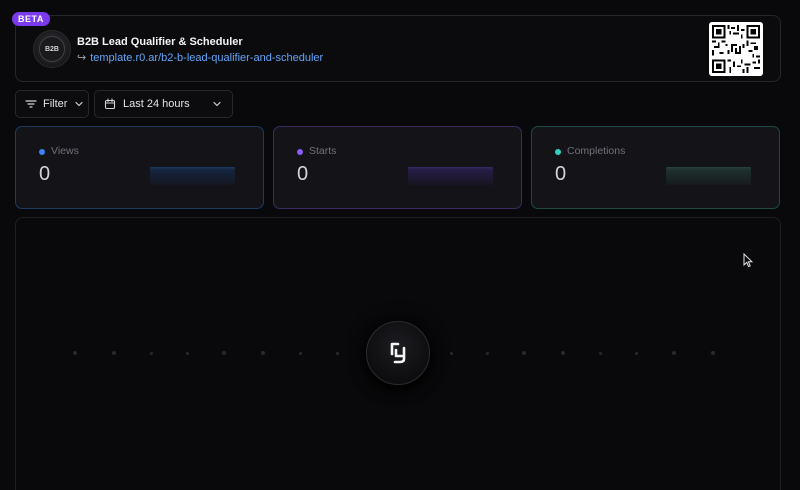  I want to click on date-range-label: Last 24 hours, so click(156, 104).